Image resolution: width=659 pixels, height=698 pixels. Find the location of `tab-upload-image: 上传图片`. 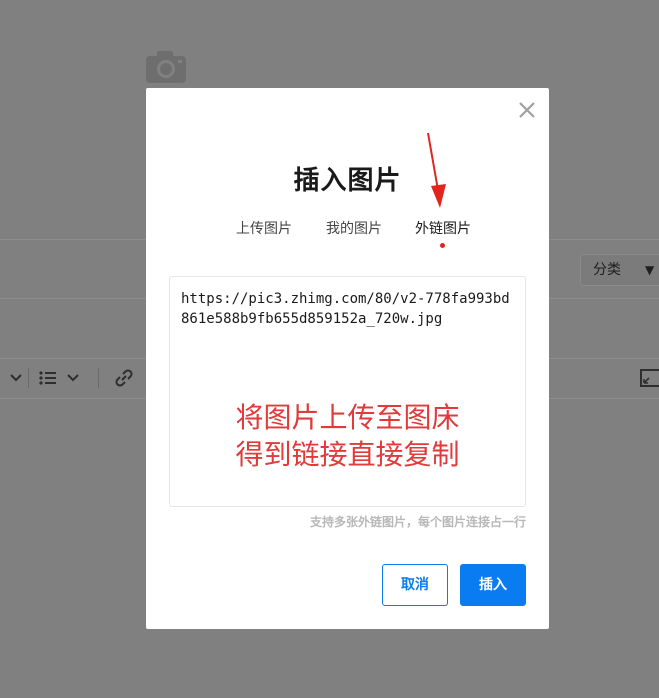

tab-upload-image: 上传图片 is located at coordinates (264, 228).